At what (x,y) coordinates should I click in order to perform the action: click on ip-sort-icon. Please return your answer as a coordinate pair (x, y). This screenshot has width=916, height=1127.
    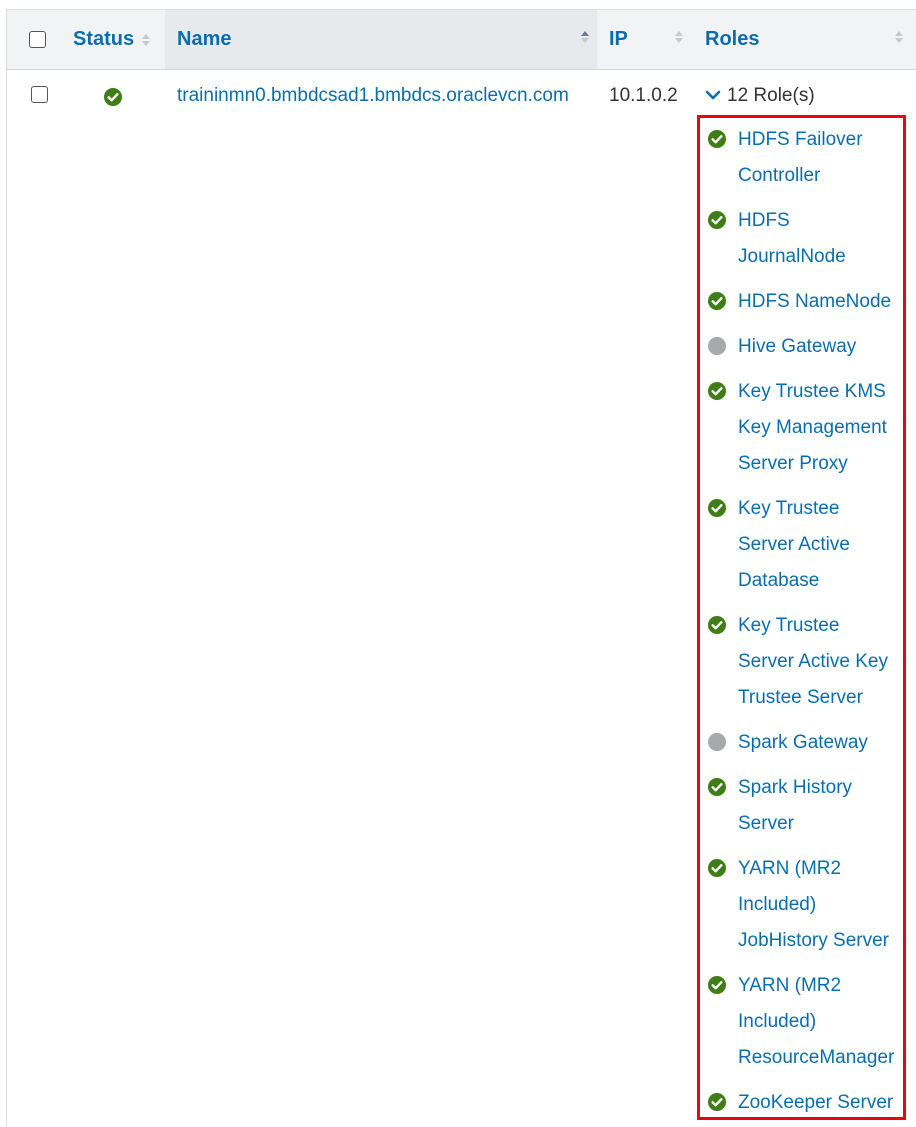
    Looking at the image, I should click on (679, 37).